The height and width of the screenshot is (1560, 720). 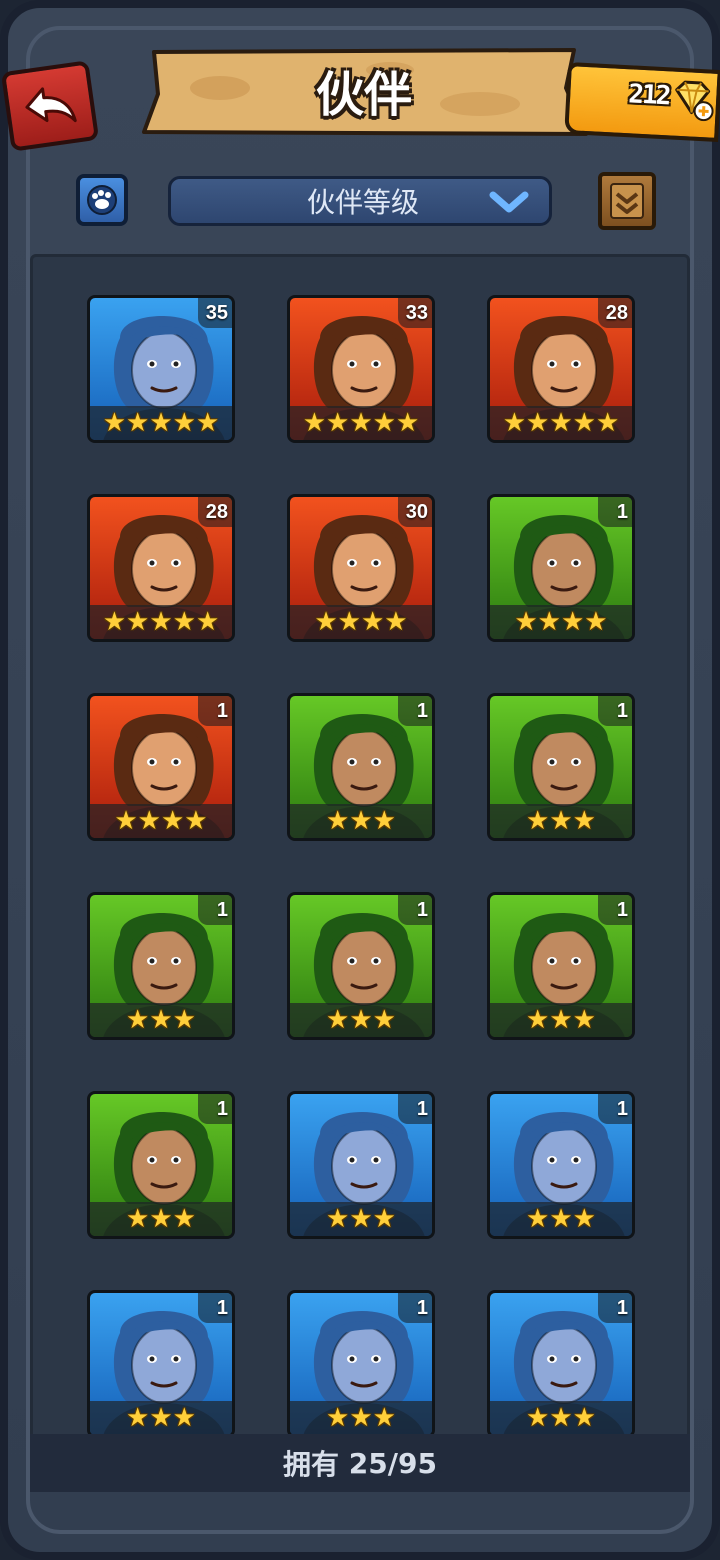 I want to click on owned-value: 25/95, so click(x=392, y=1463).